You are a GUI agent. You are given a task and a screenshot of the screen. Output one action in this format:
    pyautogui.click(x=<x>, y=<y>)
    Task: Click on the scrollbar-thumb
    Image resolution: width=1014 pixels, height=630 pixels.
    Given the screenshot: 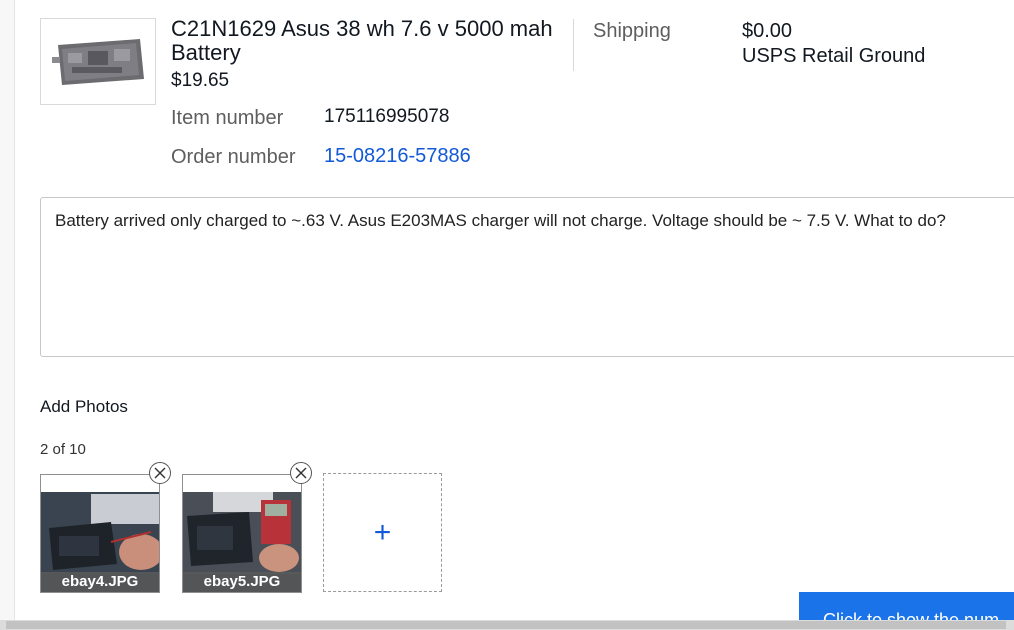 What is the action you would take?
    pyautogui.click(x=506, y=625)
    